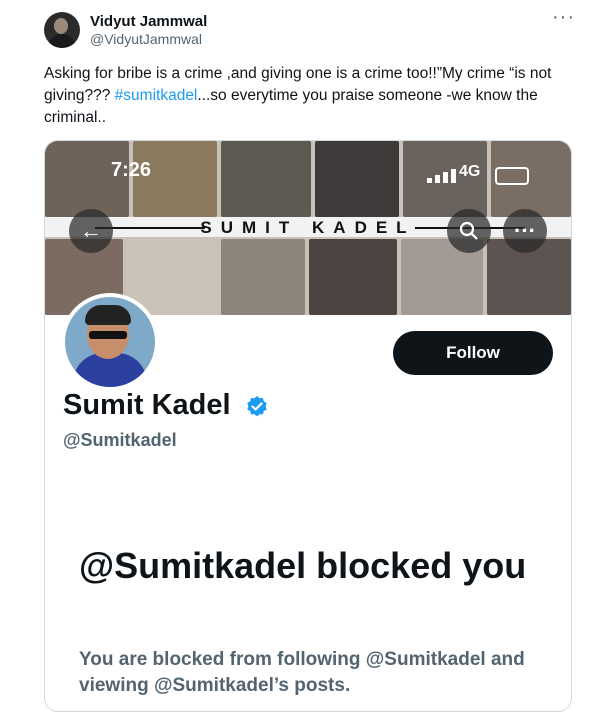 The image size is (600, 712). Describe the element at coordinates (146, 39) in the screenshot. I see `author-handle: @VidyutJammwal` at that location.